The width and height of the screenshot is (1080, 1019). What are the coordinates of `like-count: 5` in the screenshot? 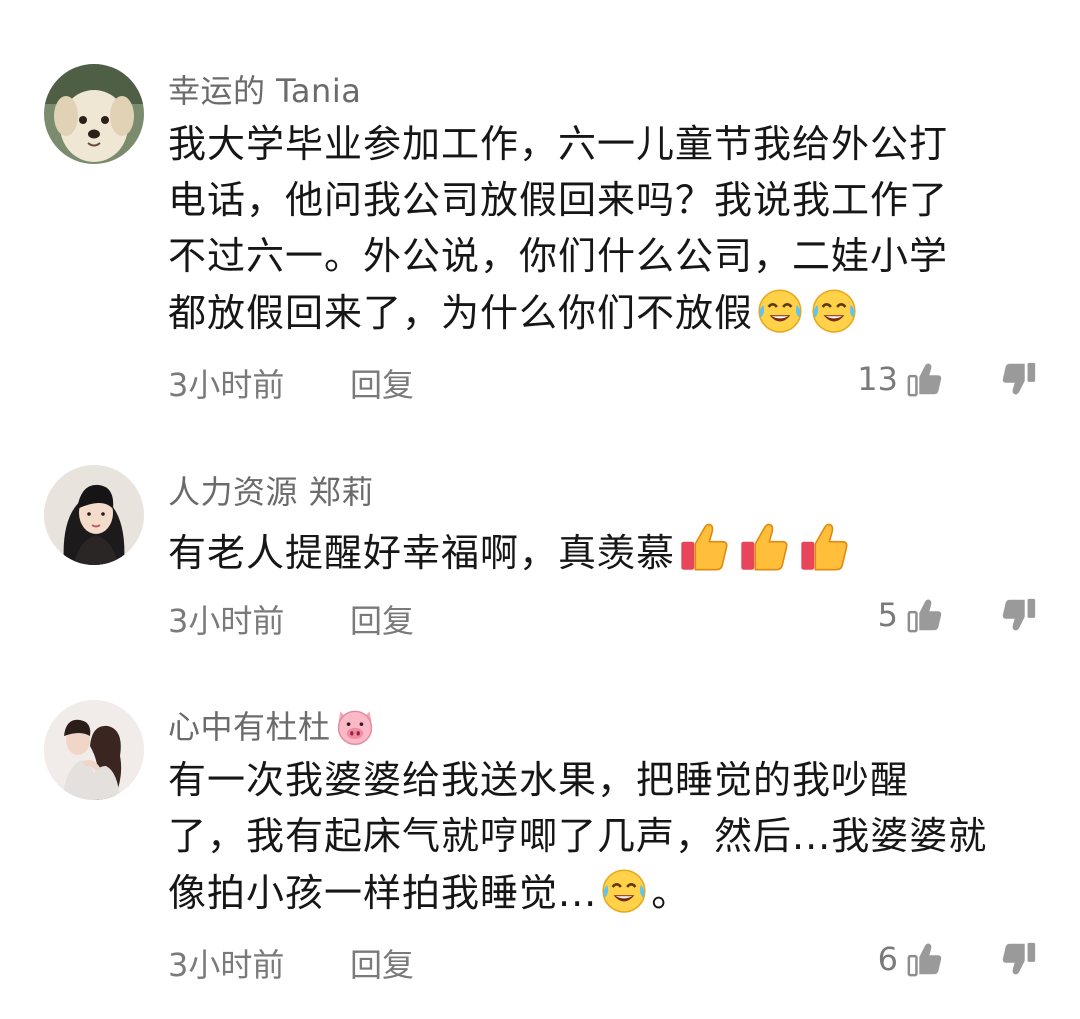 It's located at (887, 615).